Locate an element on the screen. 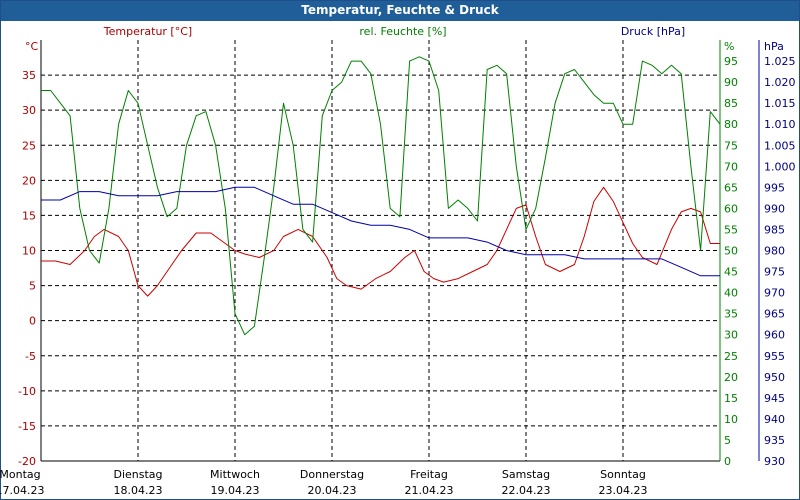 This screenshot has height=500, width=800. humidity-tick-label: 30 is located at coordinates (731, 335).